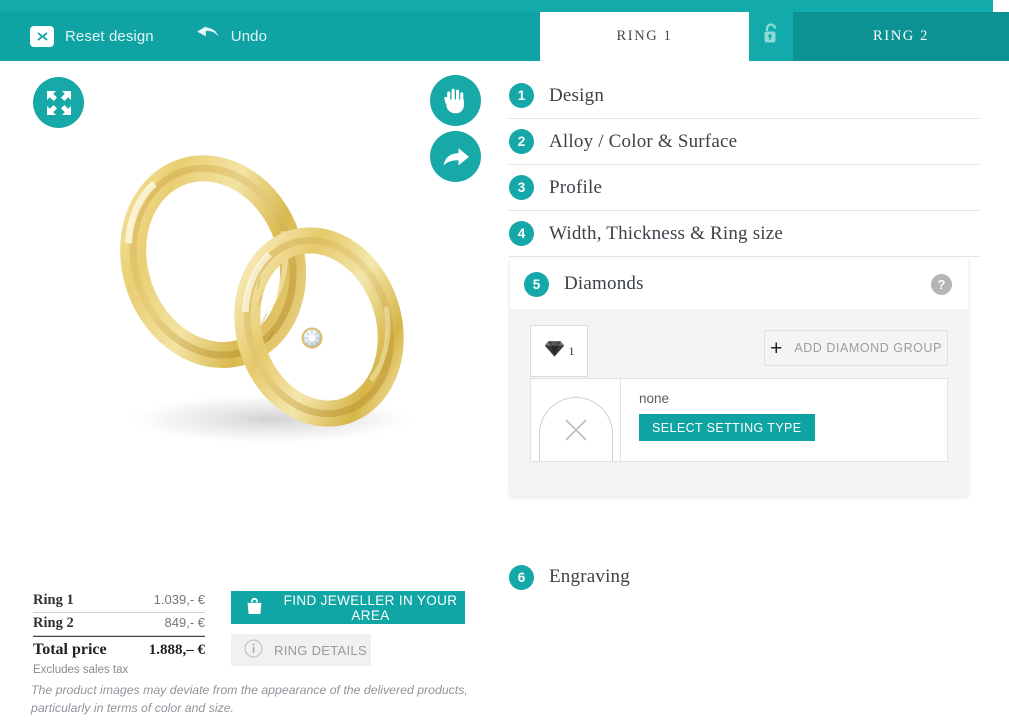 This screenshot has height=720, width=1009. I want to click on step-label: Profile, so click(576, 187).